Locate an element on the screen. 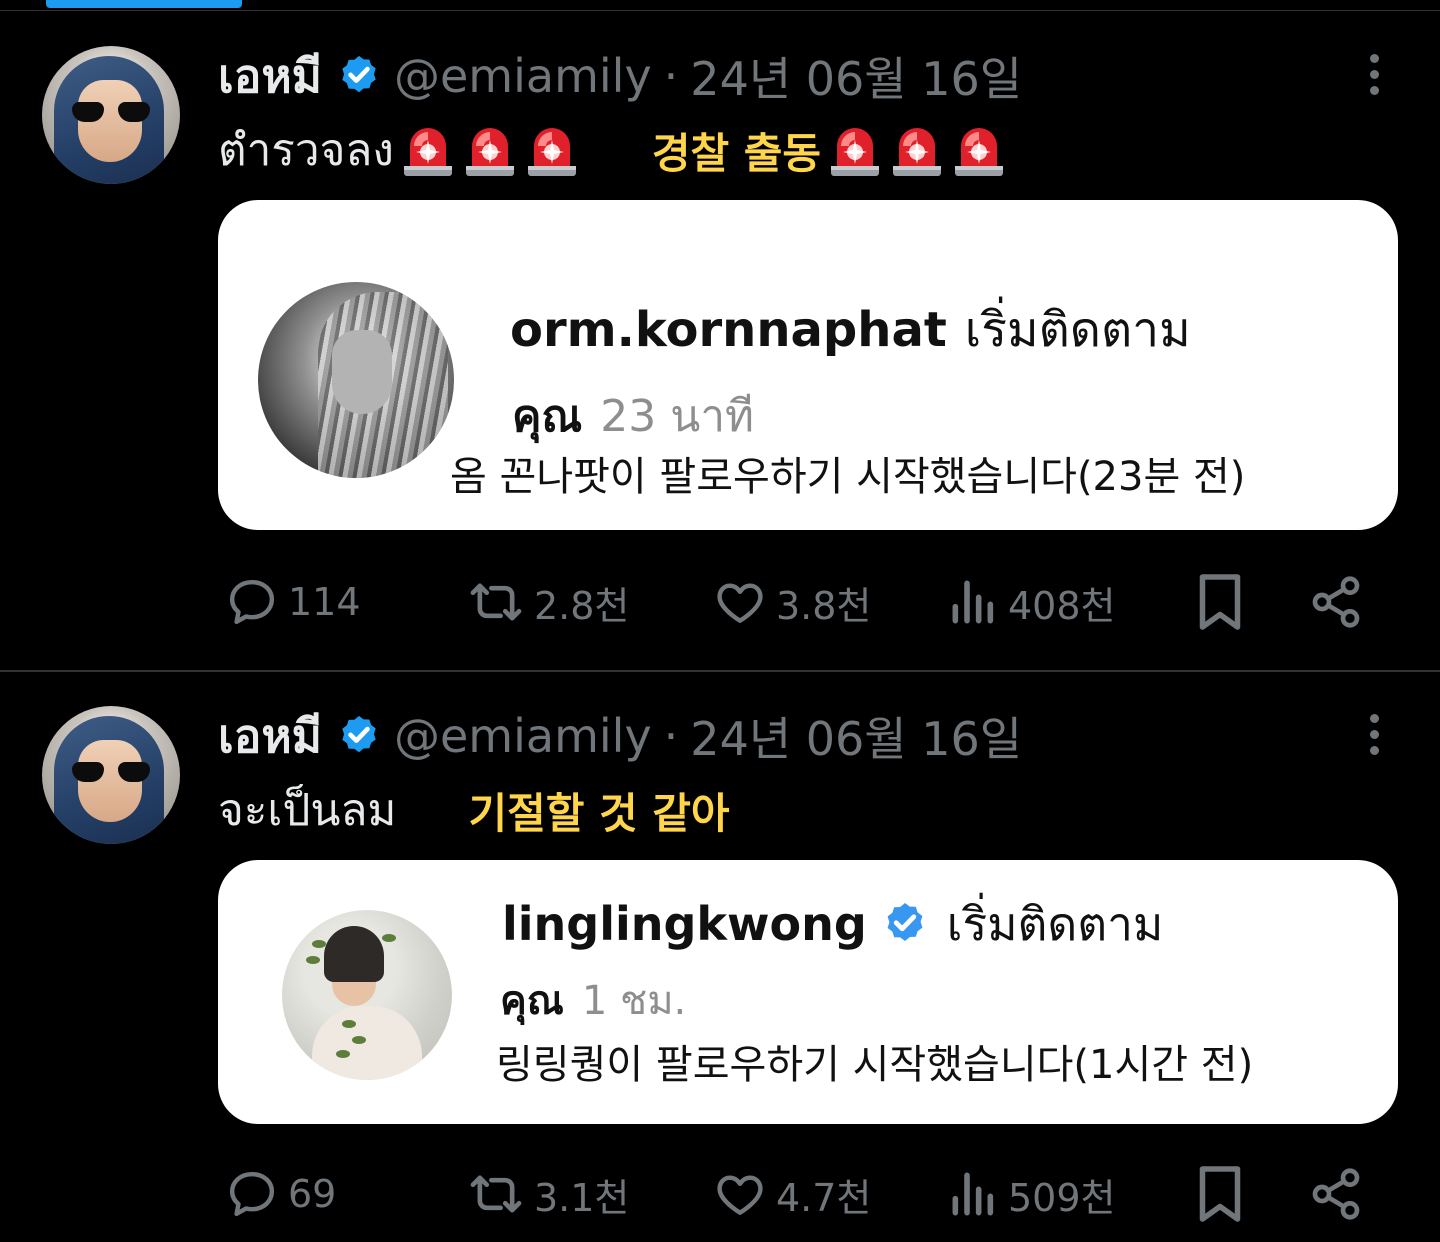 The image size is (1440, 1242). like-button: 3.8천 is located at coordinates (791, 602).